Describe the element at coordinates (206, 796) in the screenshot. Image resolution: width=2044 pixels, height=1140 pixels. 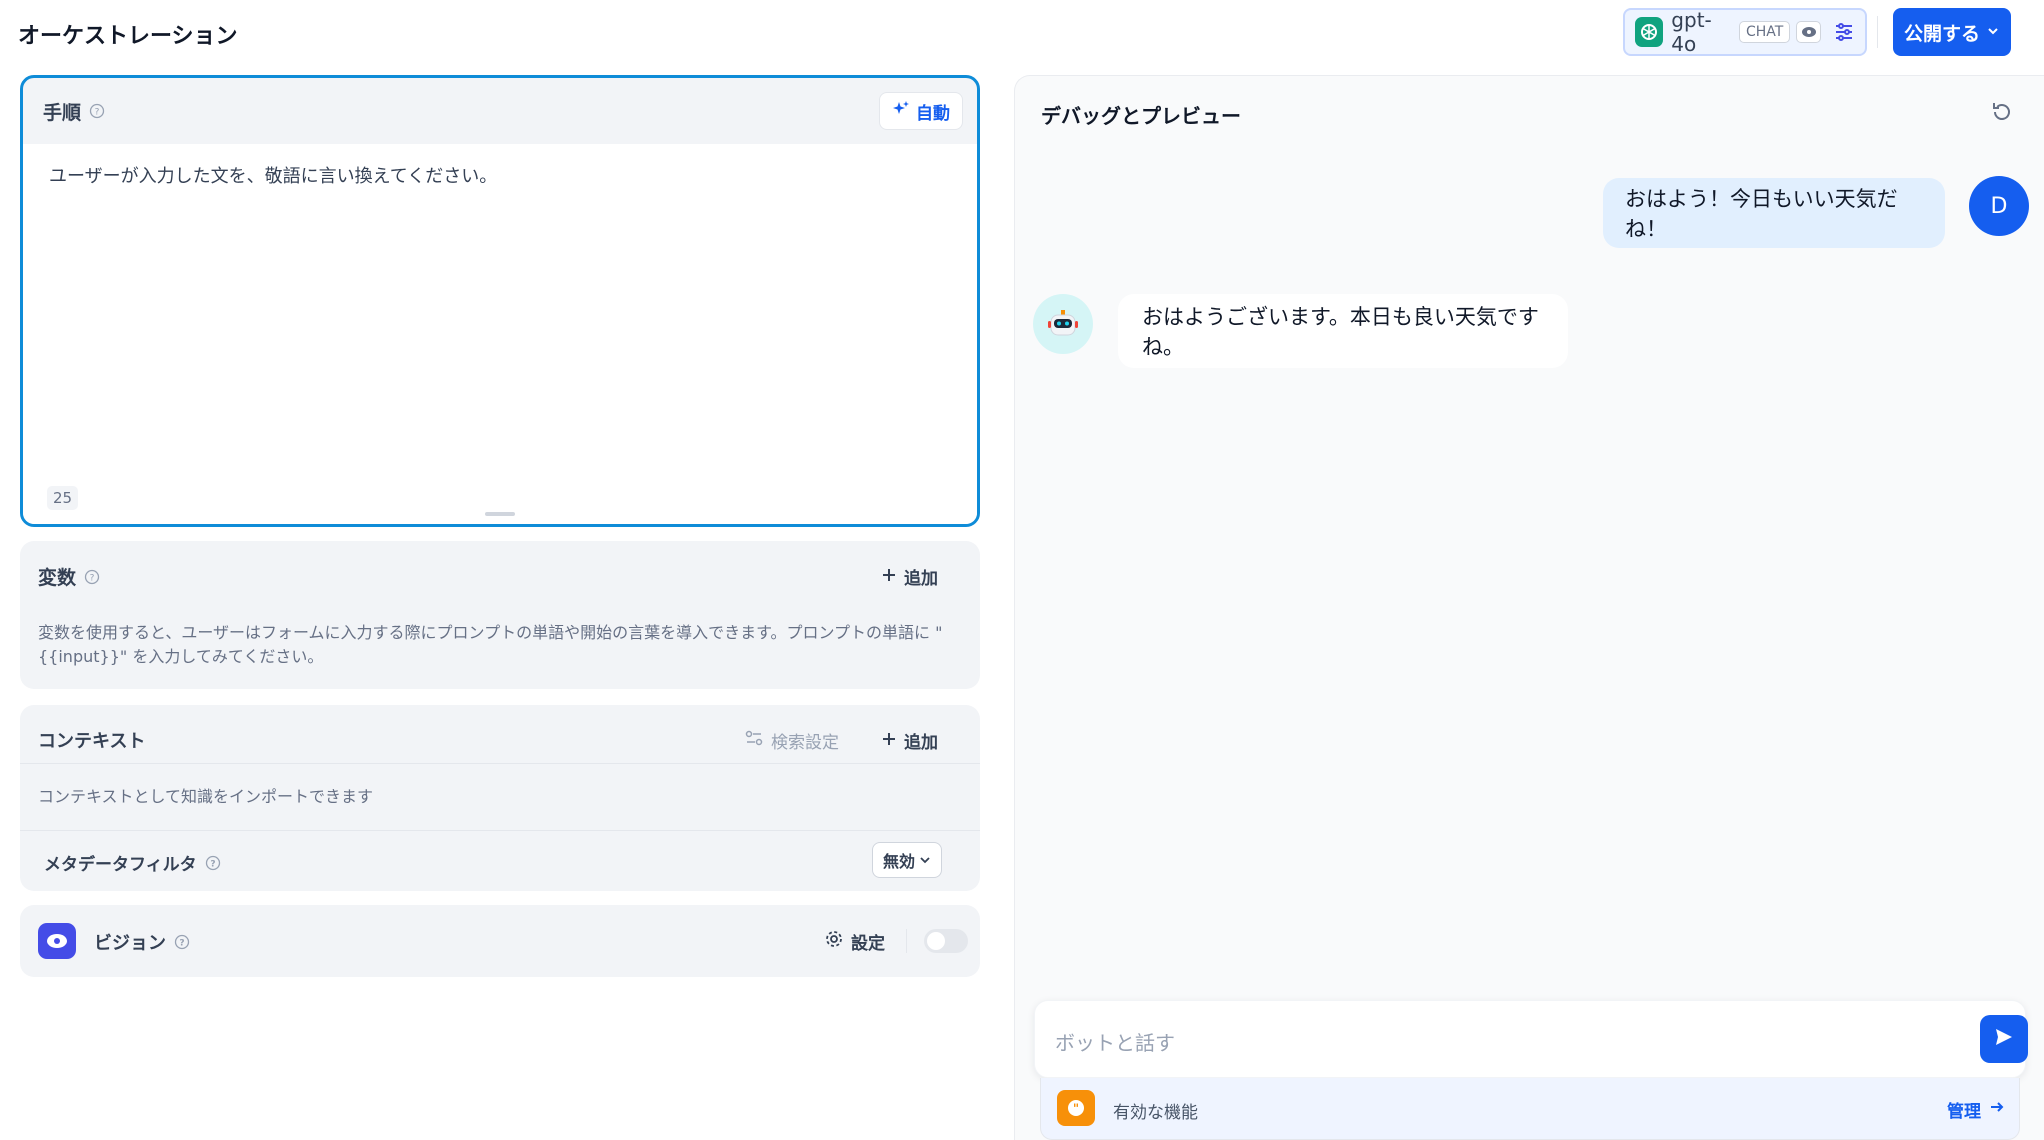
I see `context-description: コンテキストとして知識をインポートできます` at that location.